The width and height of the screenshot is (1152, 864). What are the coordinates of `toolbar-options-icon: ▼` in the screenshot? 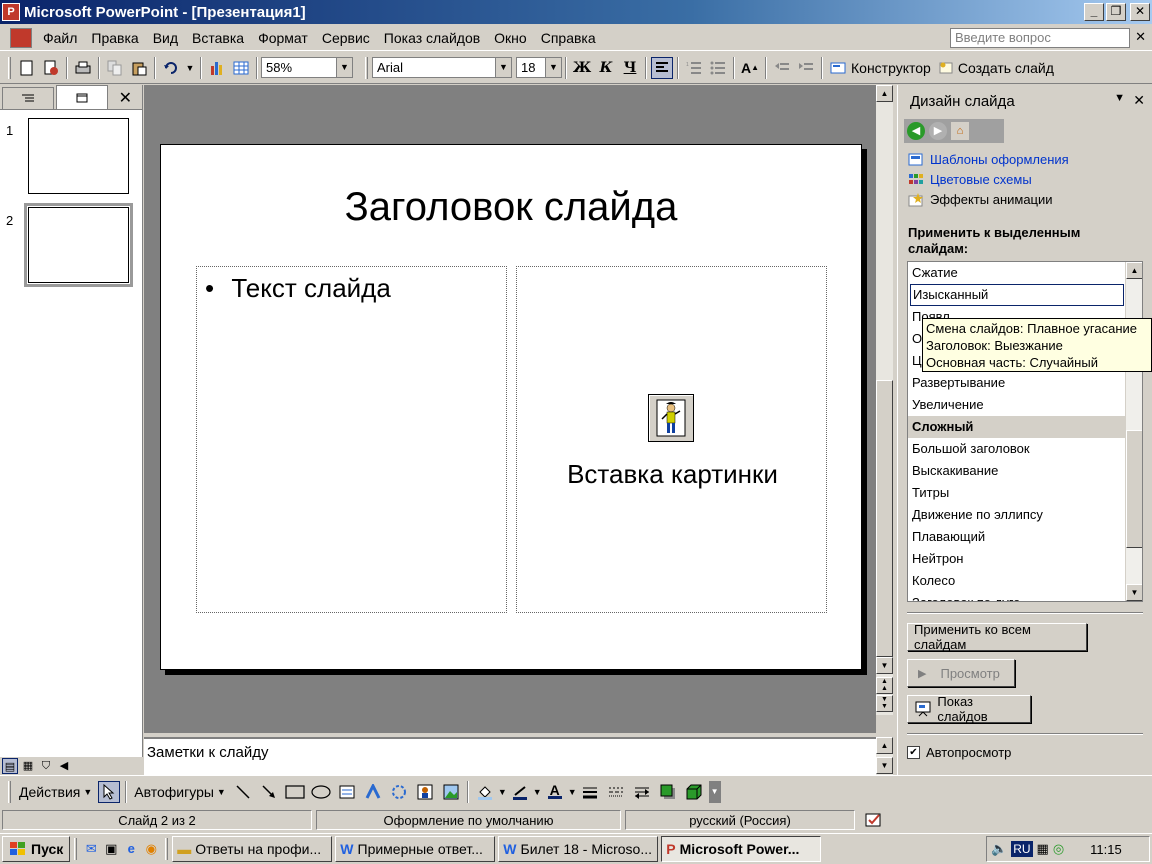 It's located at (714, 791).